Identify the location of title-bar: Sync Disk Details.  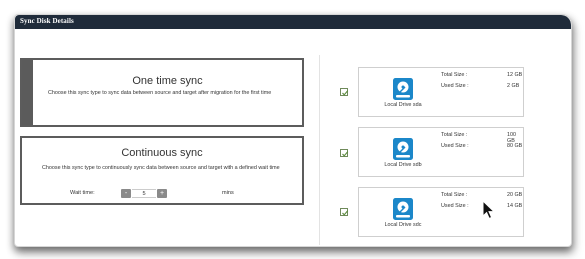
(293, 22).